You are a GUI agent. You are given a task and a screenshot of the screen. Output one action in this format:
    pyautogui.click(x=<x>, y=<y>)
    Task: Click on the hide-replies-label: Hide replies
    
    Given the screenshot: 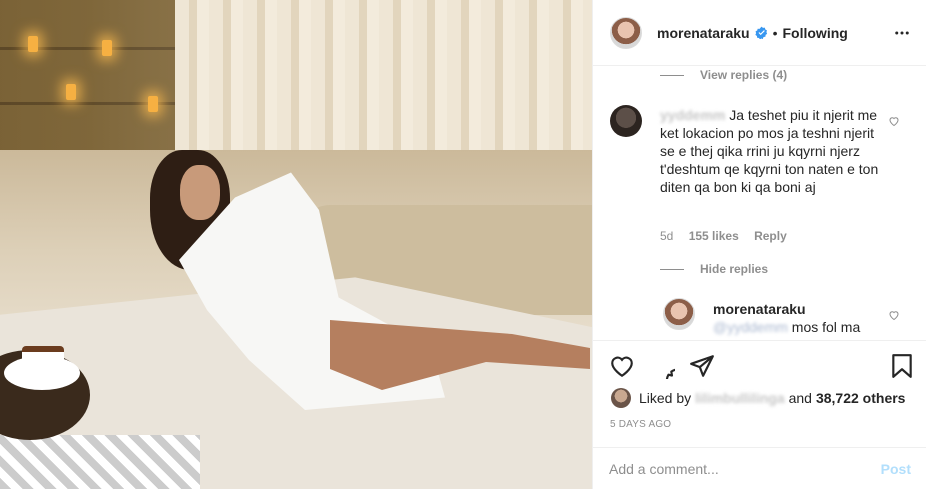 What is the action you would take?
    pyautogui.click(x=734, y=269)
    